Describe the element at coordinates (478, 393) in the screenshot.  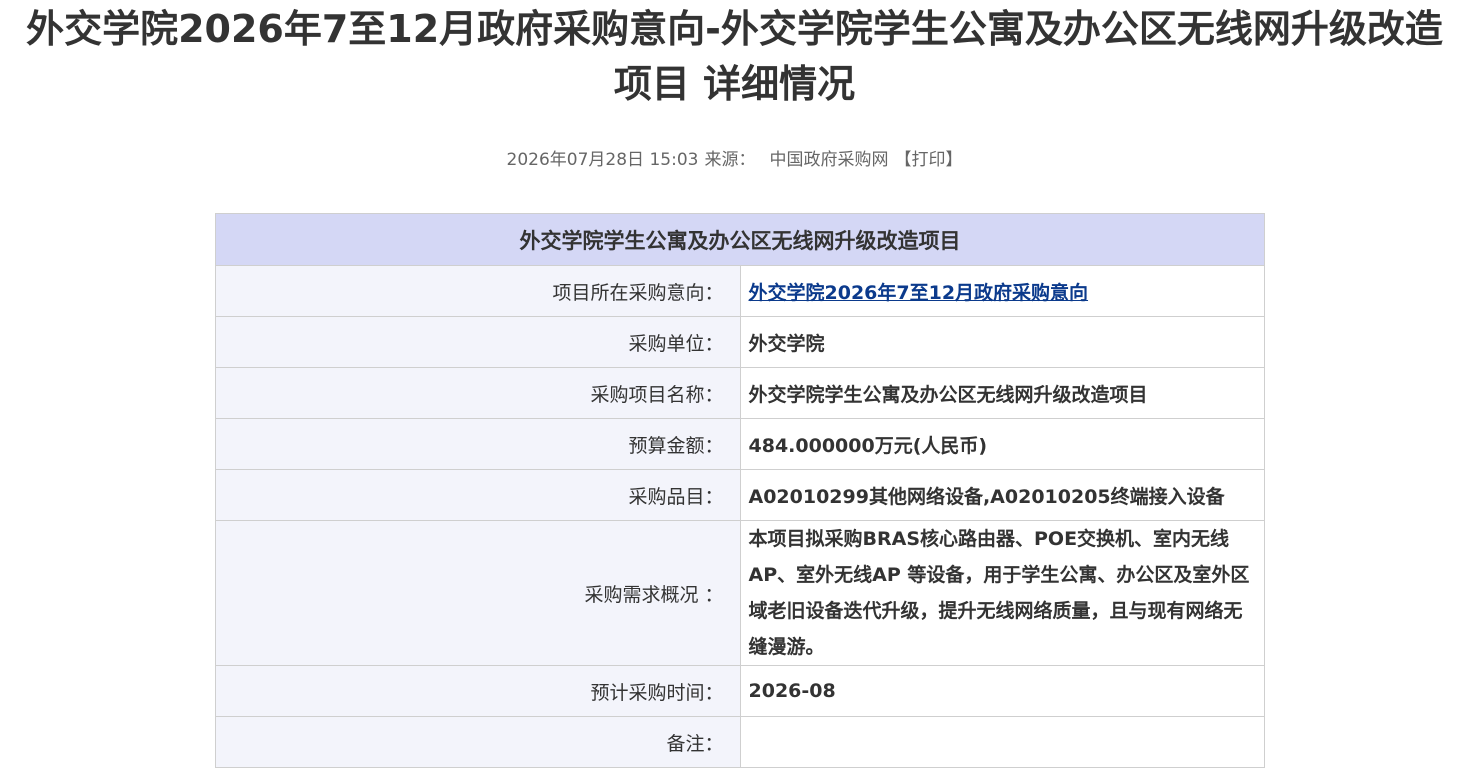
I see `row-label-project-name: 采购项目名称：` at that location.